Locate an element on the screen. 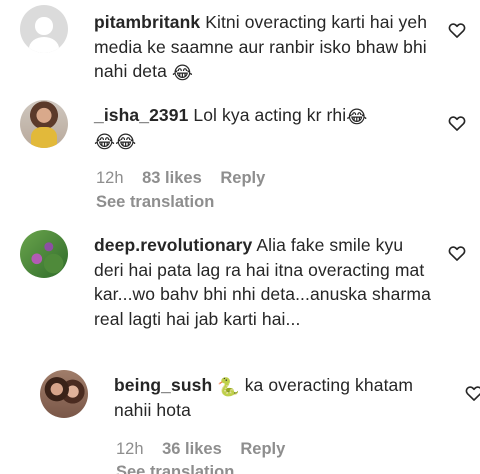  comment-username: being_sush is located at coordinates (163, 385).